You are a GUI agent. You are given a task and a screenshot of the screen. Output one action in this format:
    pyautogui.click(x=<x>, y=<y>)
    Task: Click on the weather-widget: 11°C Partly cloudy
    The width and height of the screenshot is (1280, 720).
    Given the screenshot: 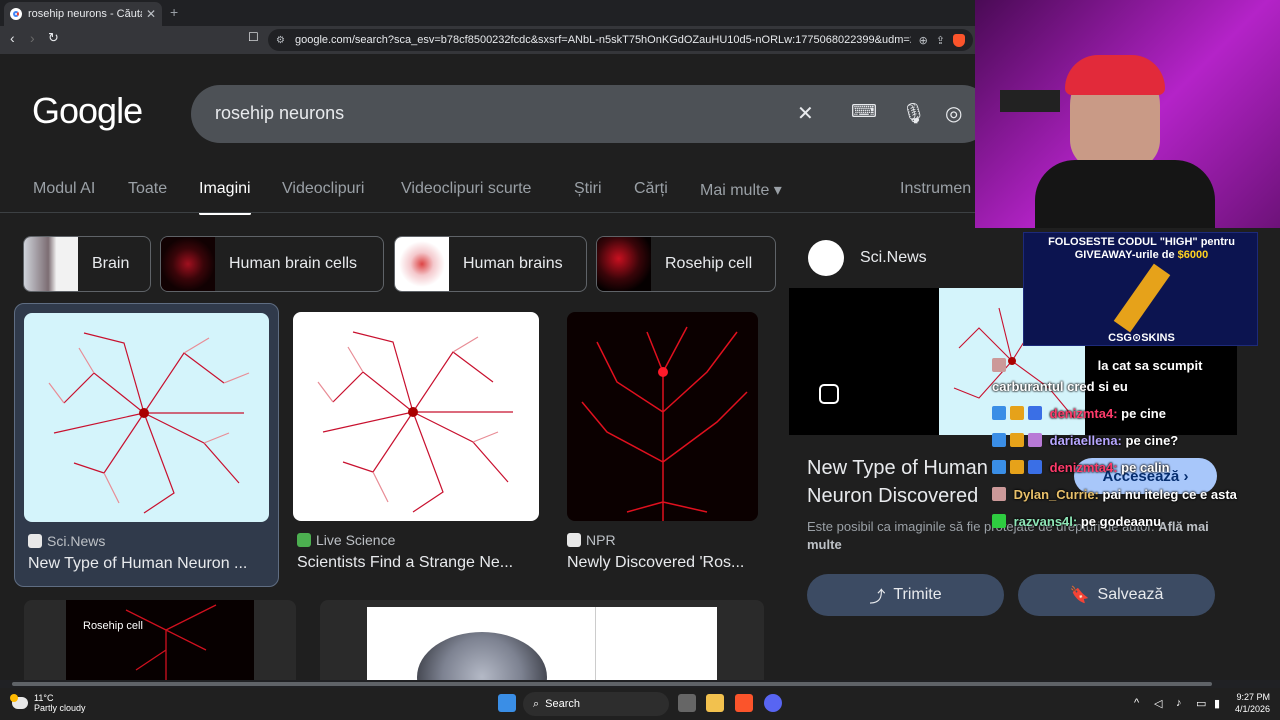 What is the action you would take?
    pyautogui.click(x=48, y=703)
    